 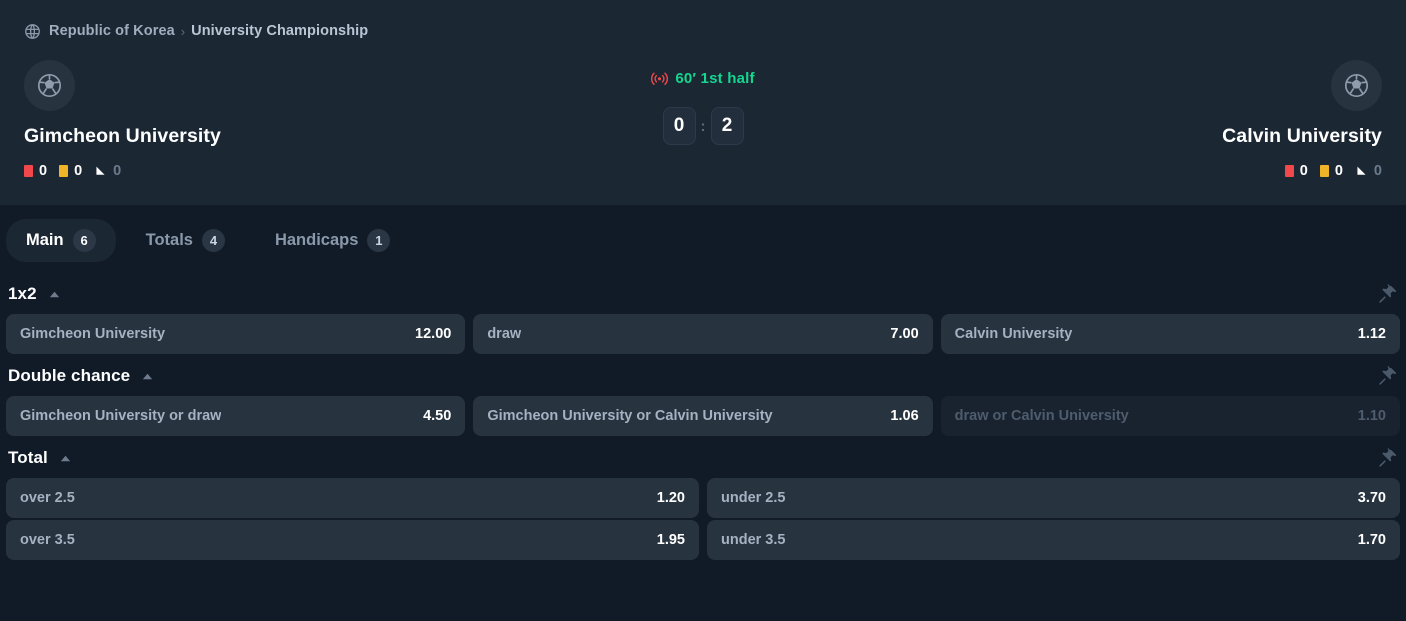 I want to click on odds-label: draw or Calvin University, so click(x=1041, y=416).